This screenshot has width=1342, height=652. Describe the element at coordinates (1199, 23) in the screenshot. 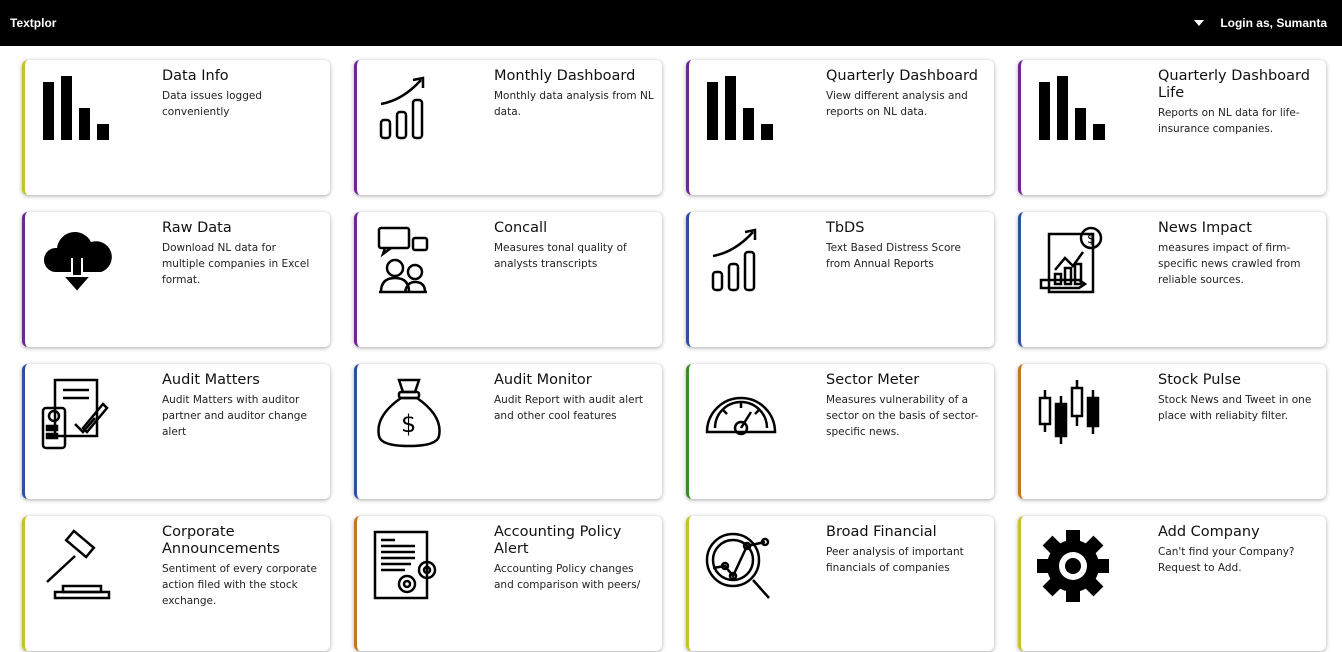

I see `caret-down-icon` at that location.